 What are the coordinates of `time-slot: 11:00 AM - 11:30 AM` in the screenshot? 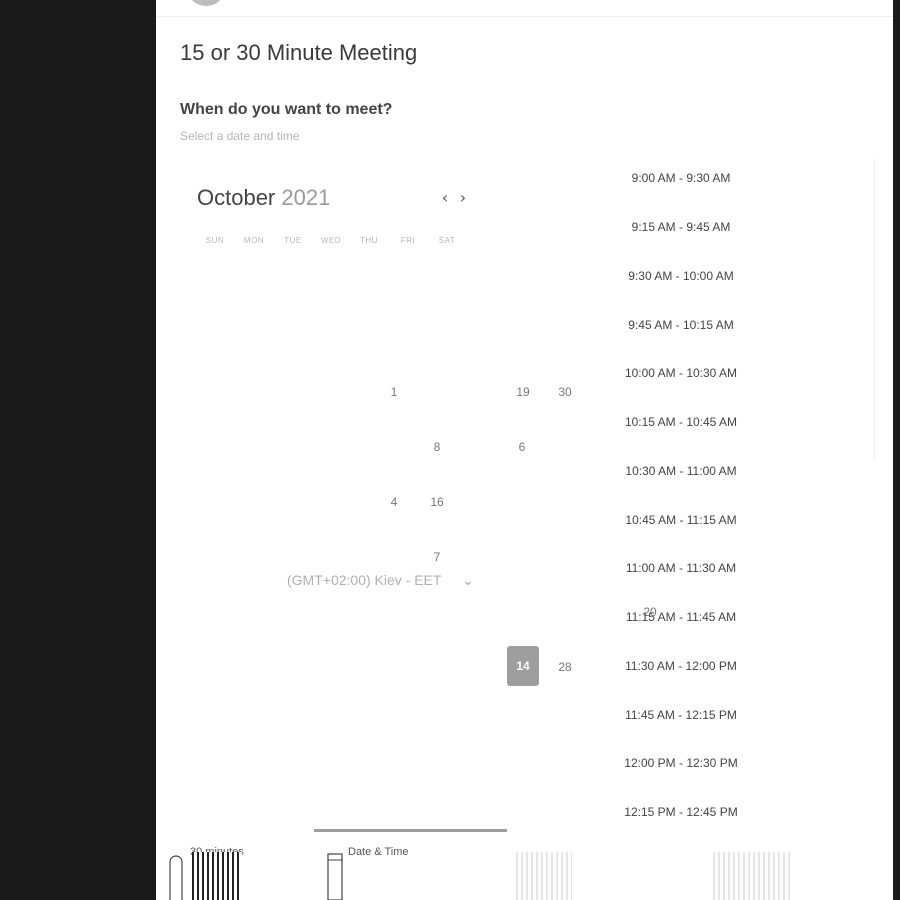 It's located at (681, 568).